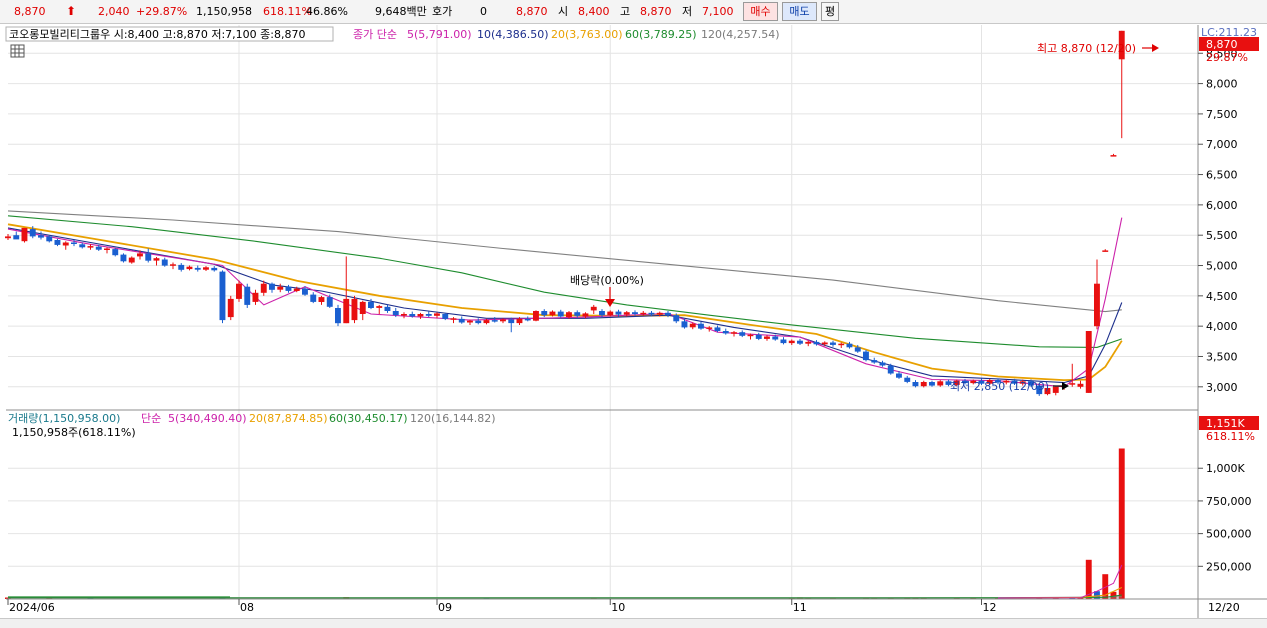 This screenshot has height=628, width=1267. What do you see at coordinates (401, 11) in the screenshot?
I see `trade-amount: 9,648백만` at bounding box center [401, 11].